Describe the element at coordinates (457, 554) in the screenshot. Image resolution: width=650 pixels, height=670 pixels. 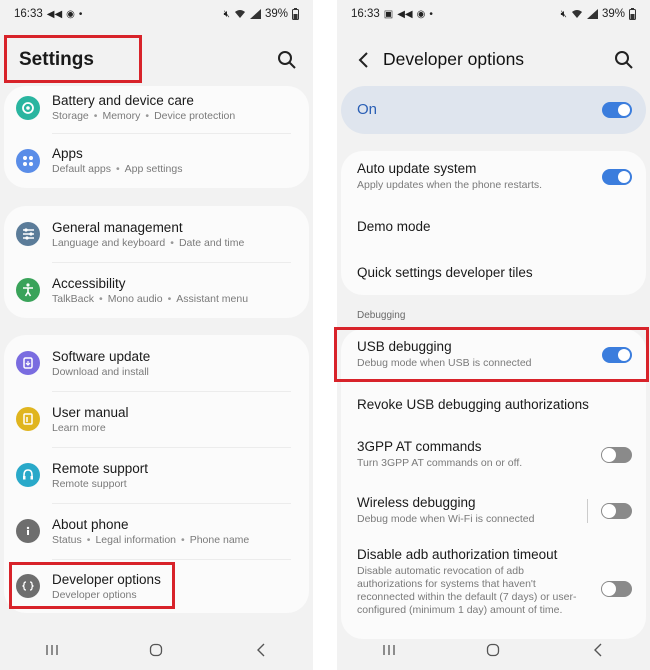
I see `item-title: Disable adb authorization timeout` at that location.